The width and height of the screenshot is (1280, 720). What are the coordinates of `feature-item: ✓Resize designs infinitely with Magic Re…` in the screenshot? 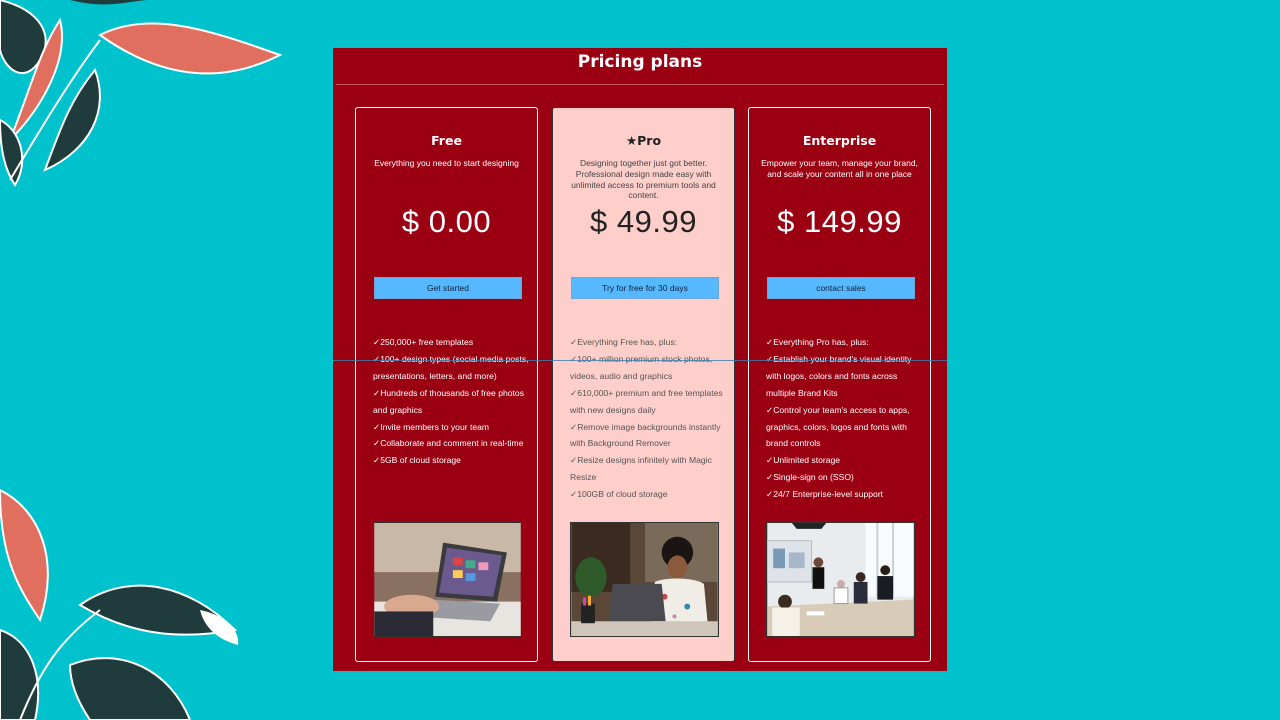 It's located at (641, 469).